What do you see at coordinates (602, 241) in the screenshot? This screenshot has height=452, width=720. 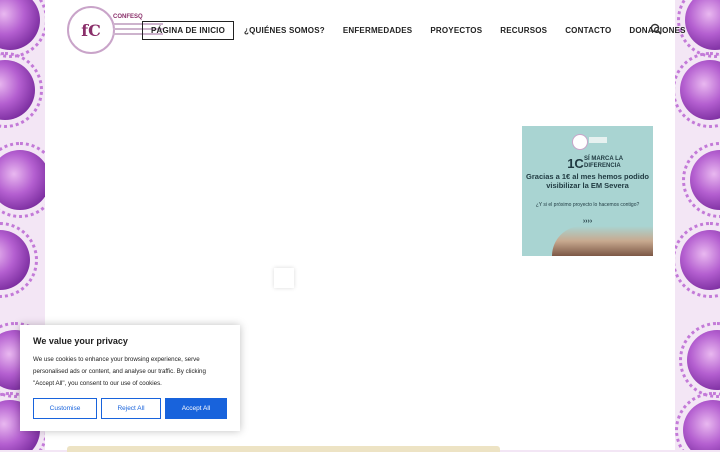 I see `ad-hands-image` at bounding box center [602, 241].